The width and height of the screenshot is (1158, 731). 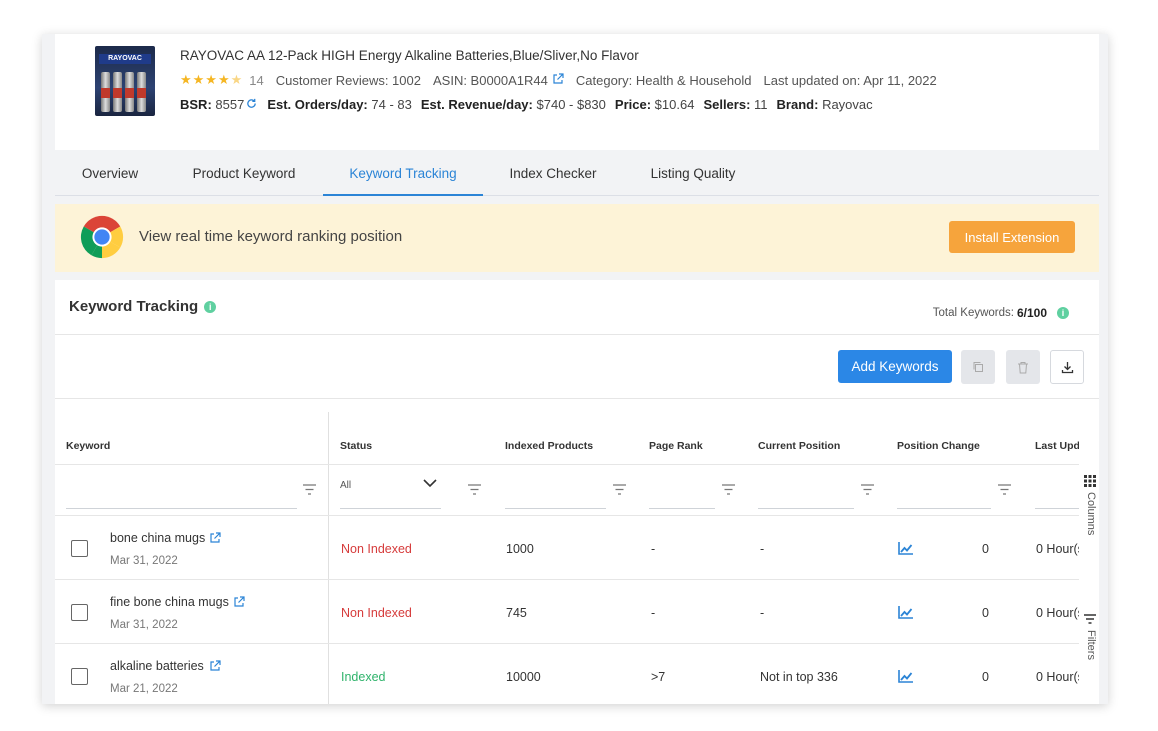 What do you see at coordinates (523, 677) in the screenshot?
I see `indexed-products-value: 10000` at bounding box center [523, 677].